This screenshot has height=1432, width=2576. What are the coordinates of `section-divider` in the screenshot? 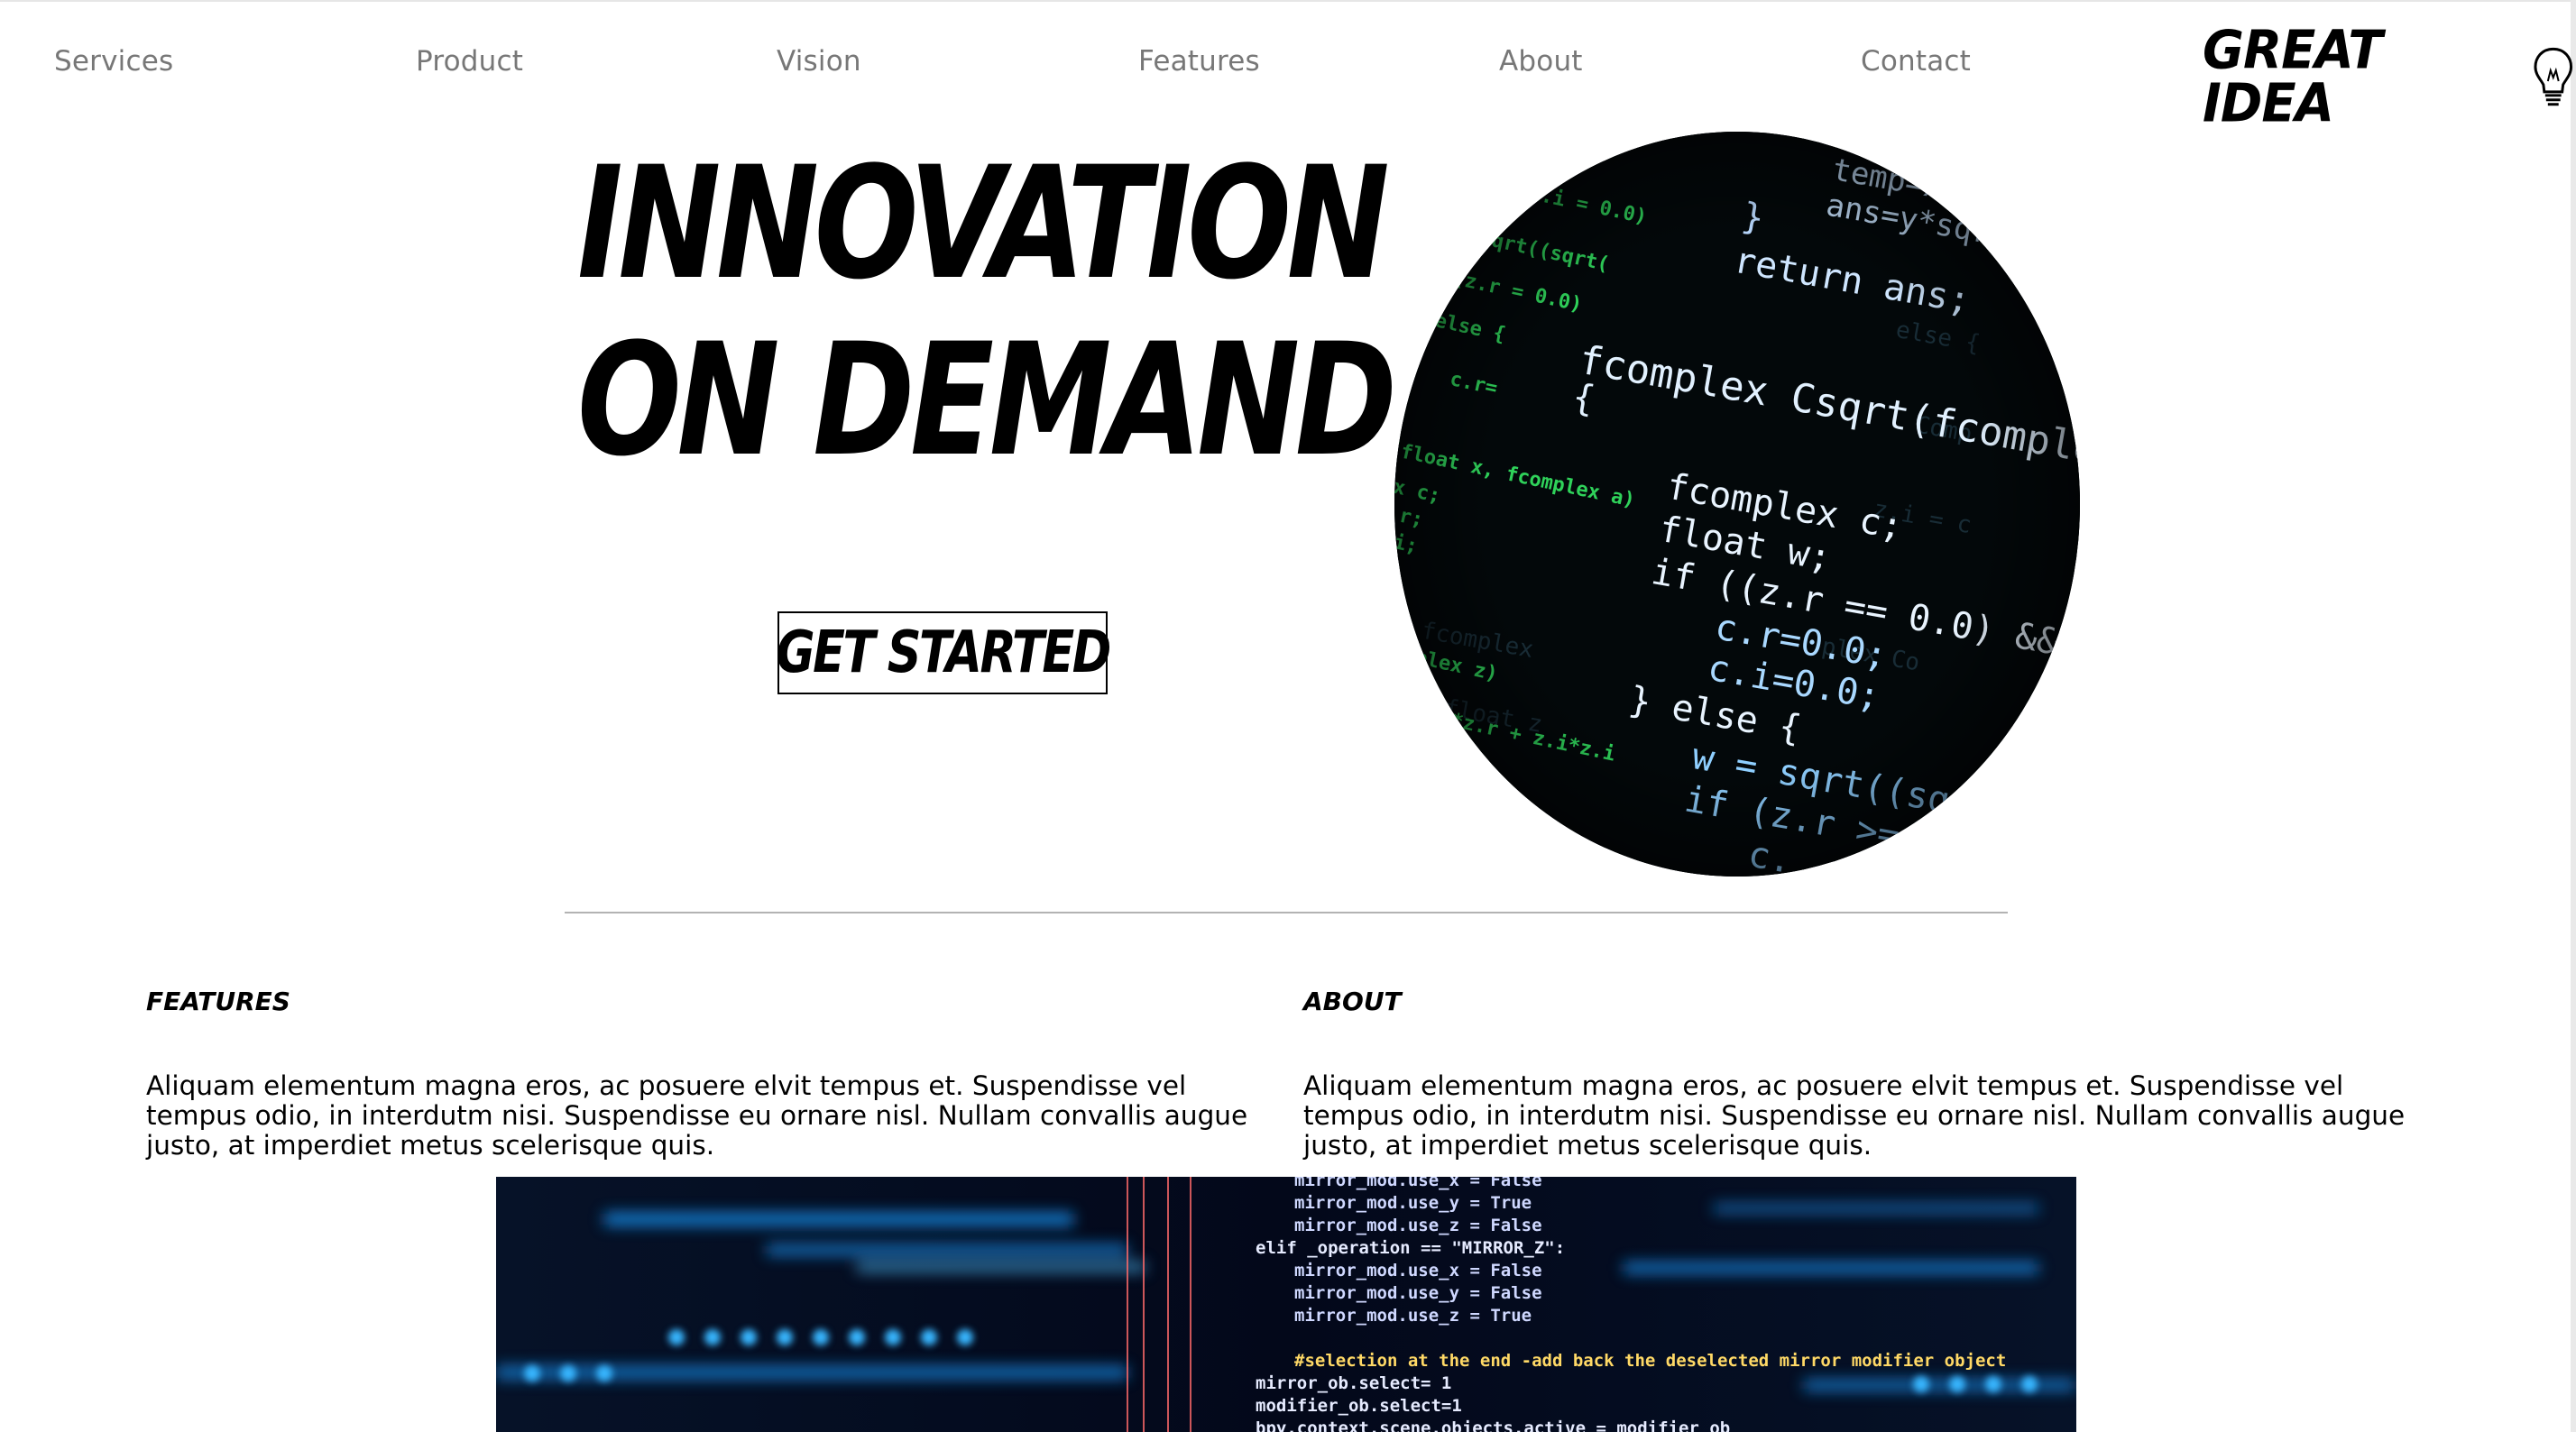 It's located at (1287, 913).